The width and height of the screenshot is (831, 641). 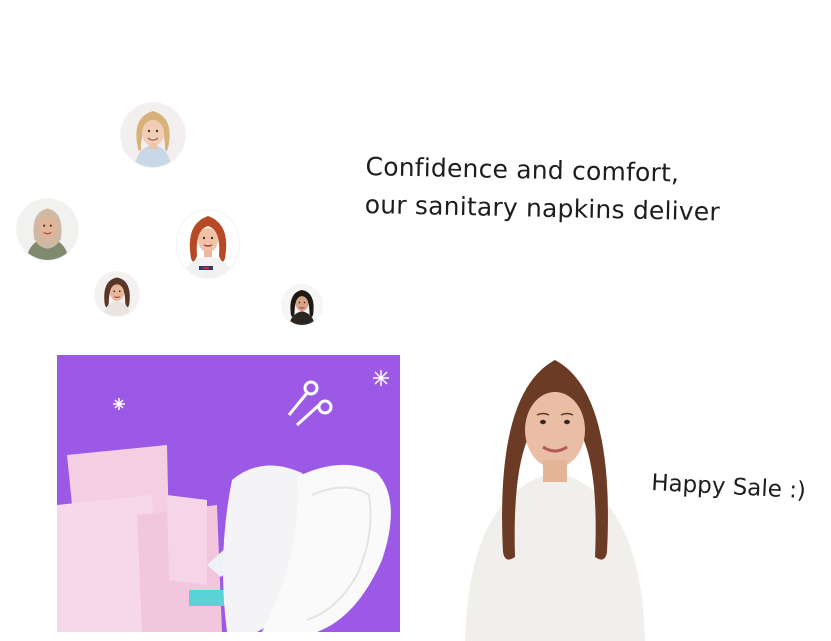 I want to click on smiling-woman-photo, so click(x=555, y=496).